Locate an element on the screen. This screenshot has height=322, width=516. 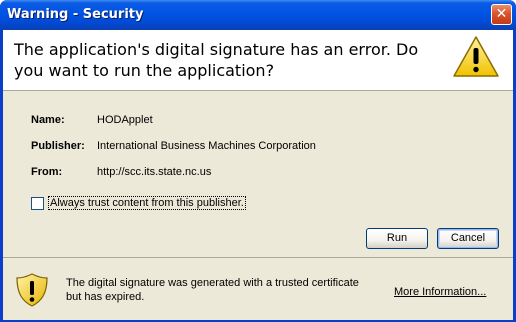
name-label: Name: is located at coordinates (48, 120).